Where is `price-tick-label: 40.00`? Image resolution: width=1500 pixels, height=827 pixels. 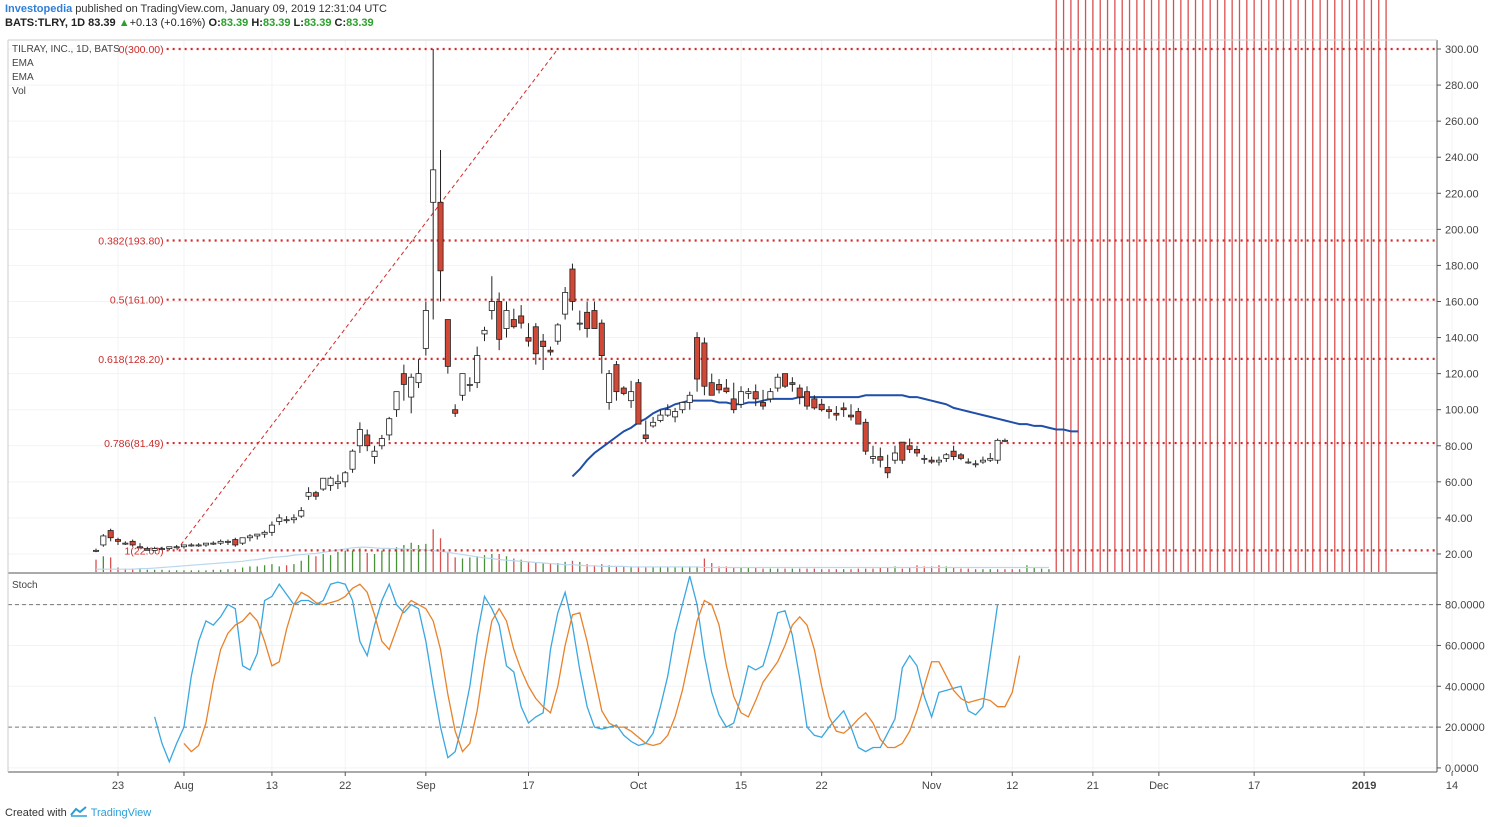 price-tick-label: 40.00 is located at coordinates (1459, 519).